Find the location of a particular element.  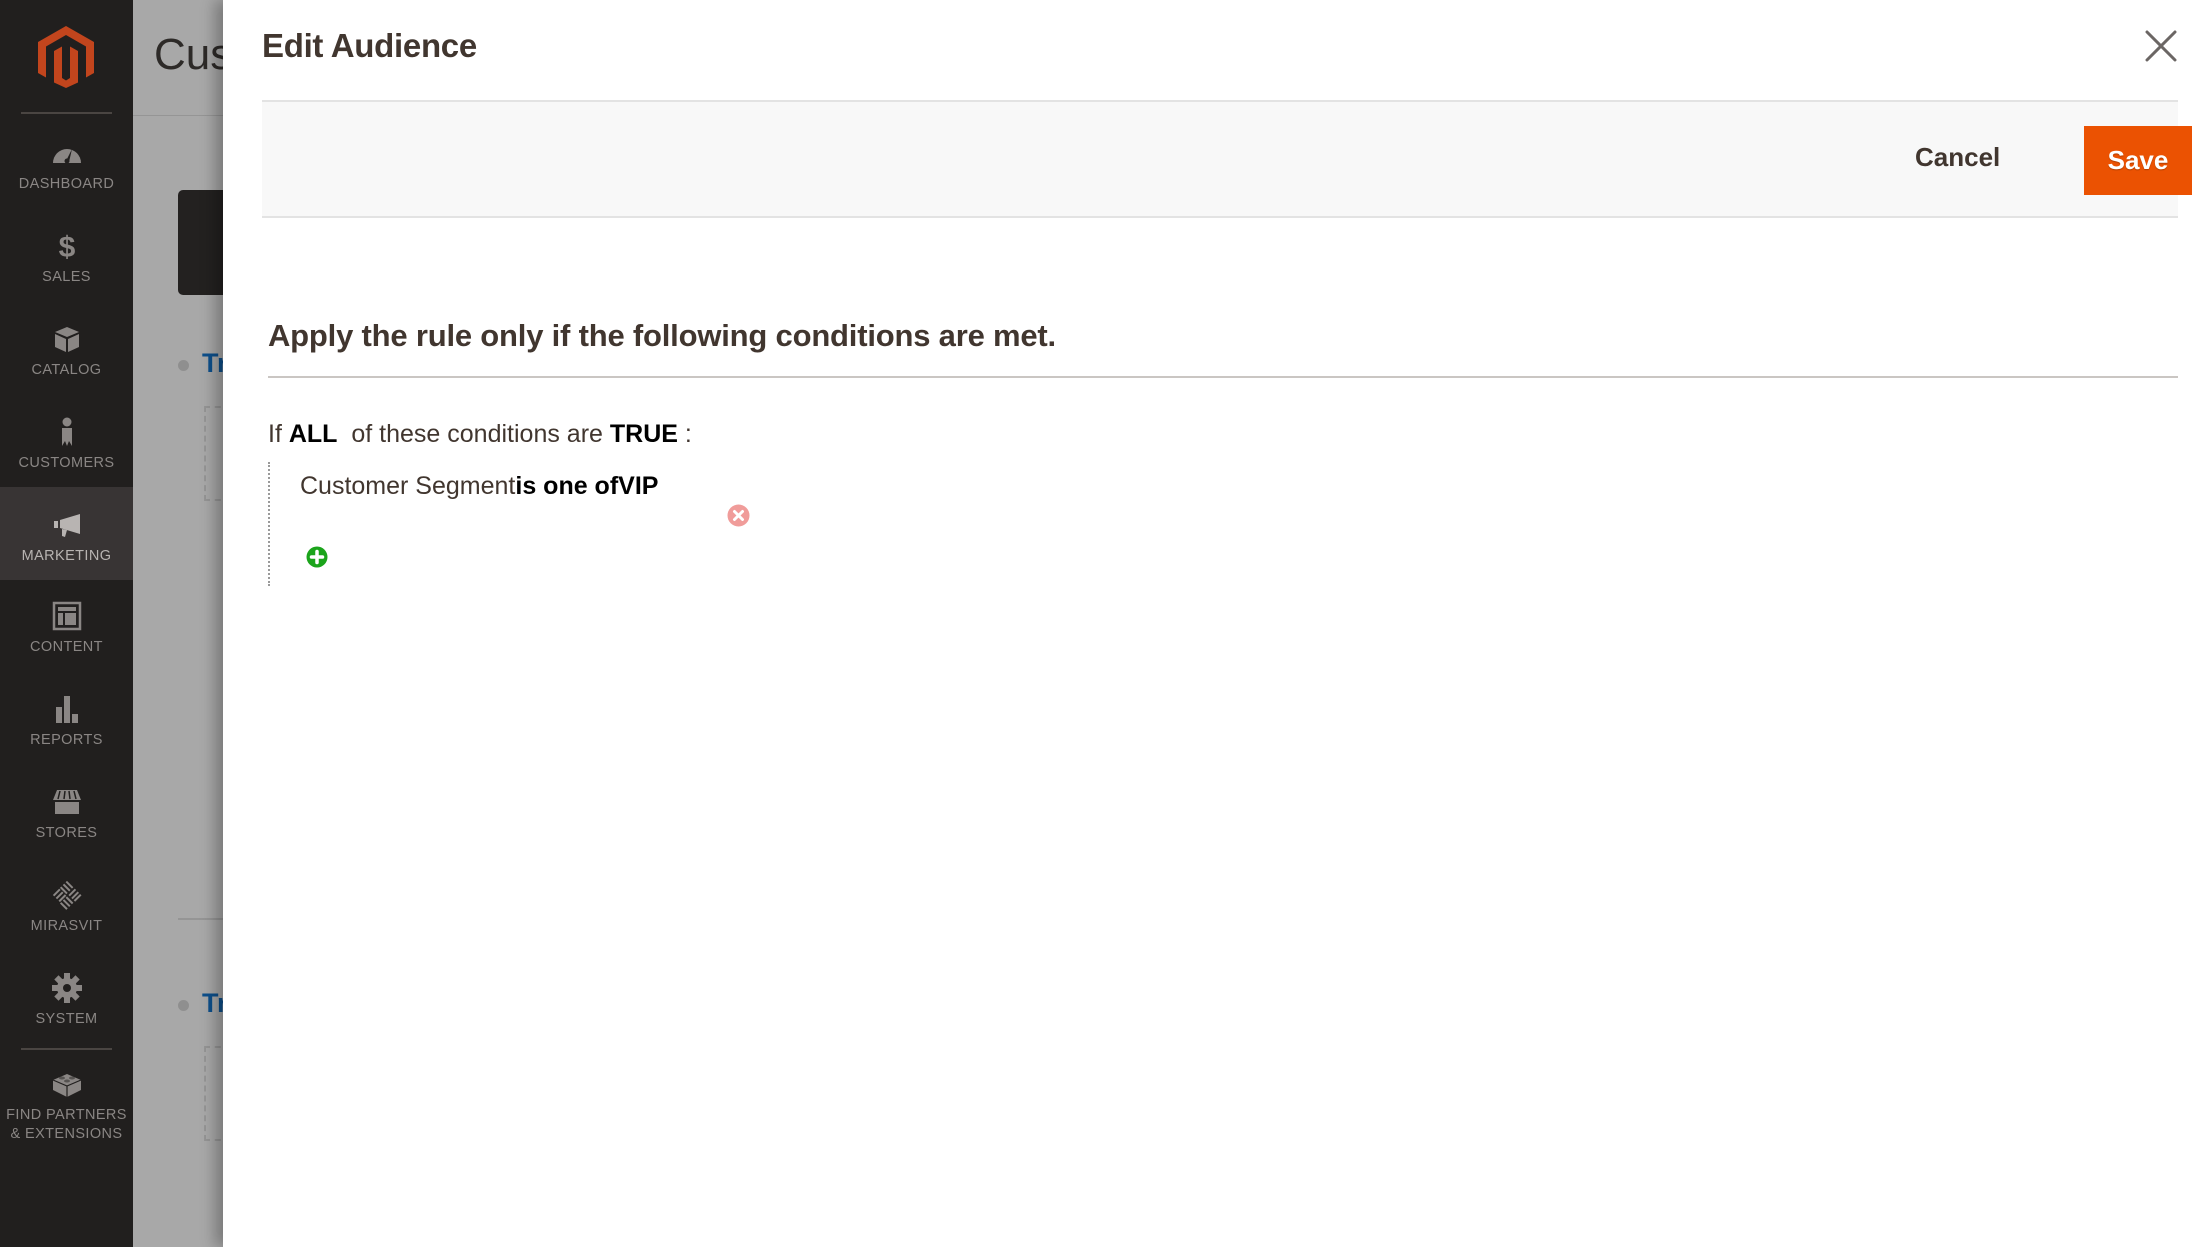

sidebar-item-label: REPORTS is located at coordinates (66, 740).